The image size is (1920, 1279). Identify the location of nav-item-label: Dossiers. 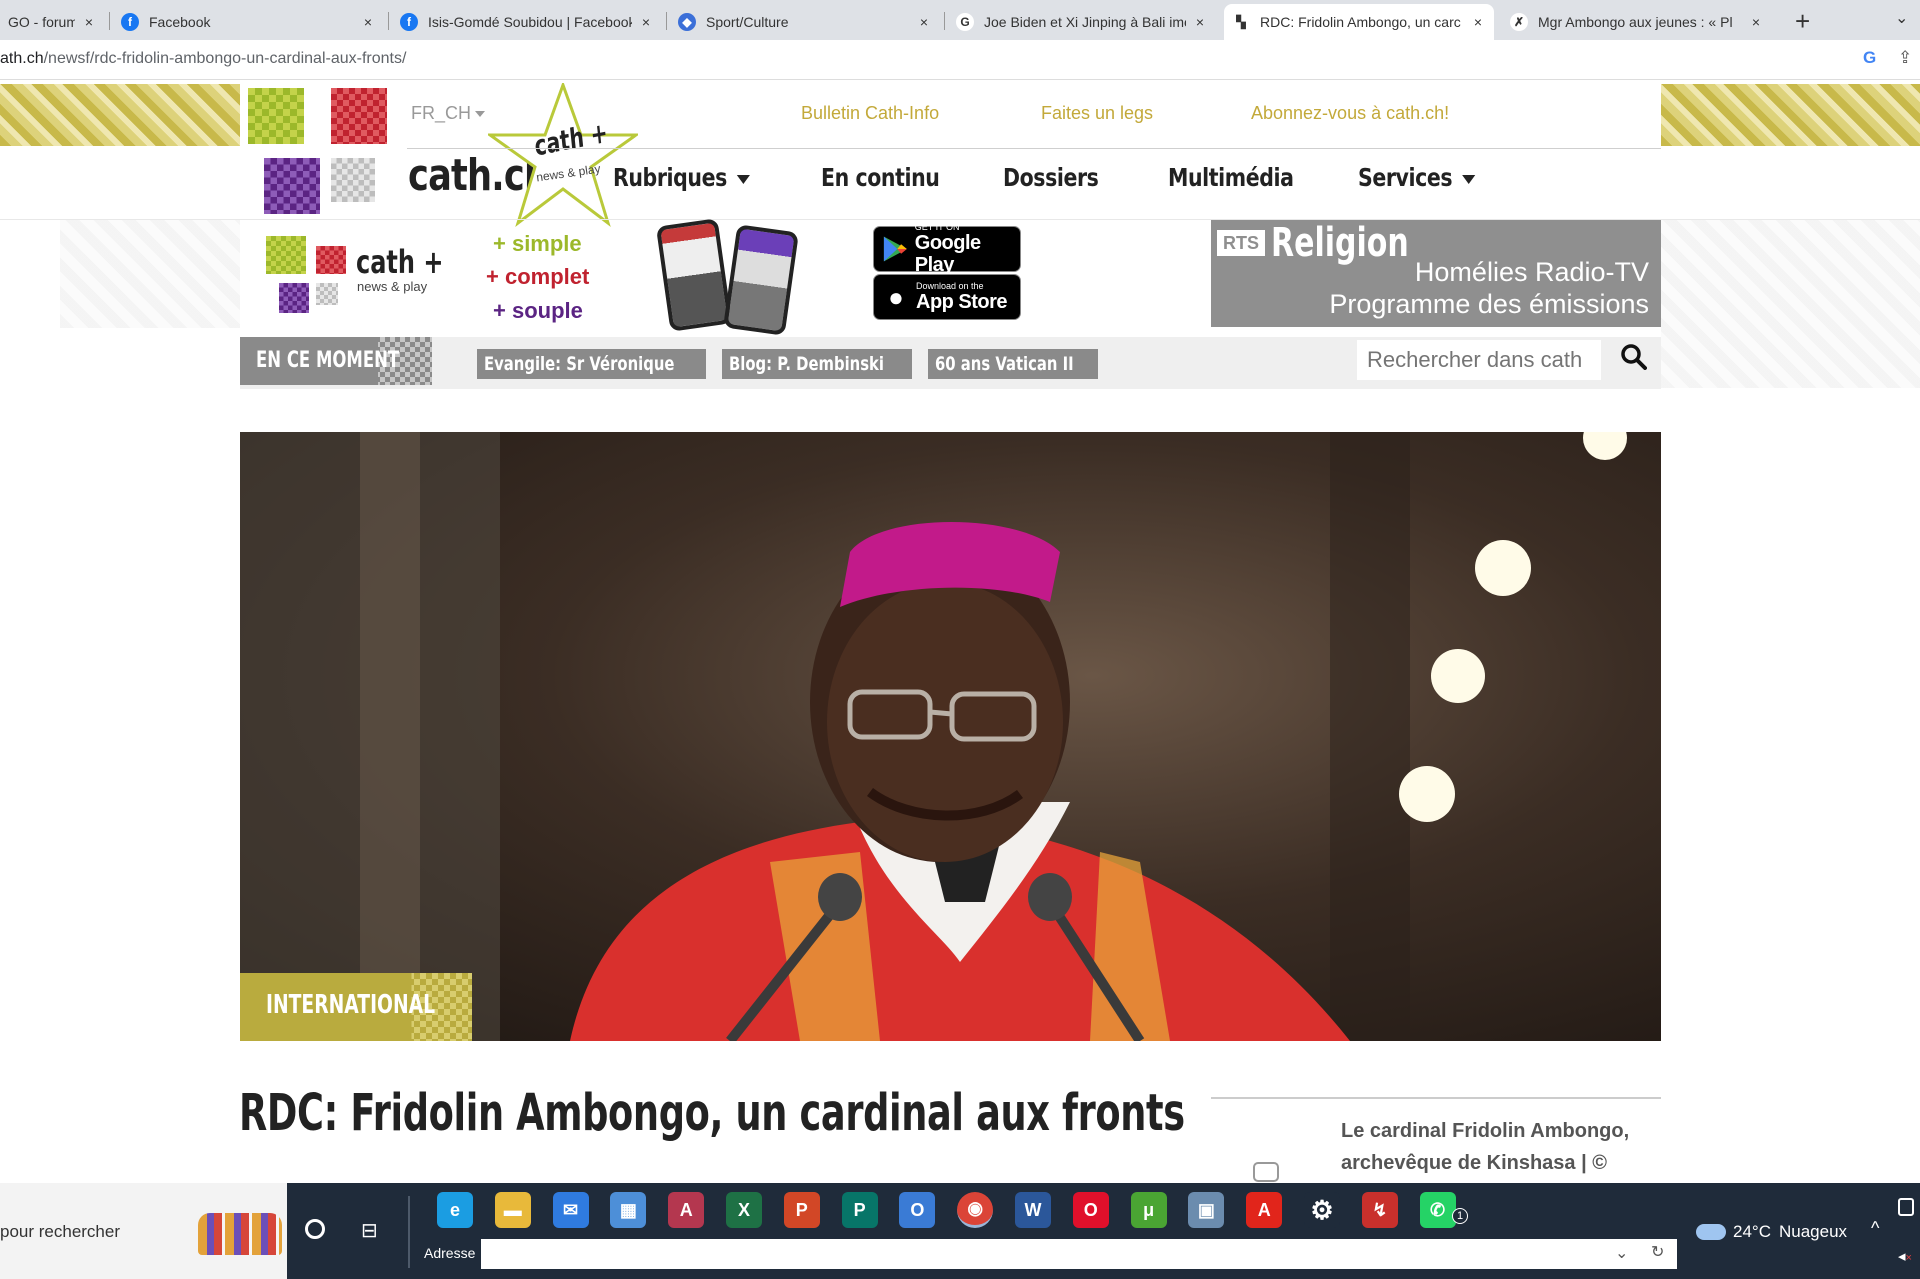
(1051, 177).